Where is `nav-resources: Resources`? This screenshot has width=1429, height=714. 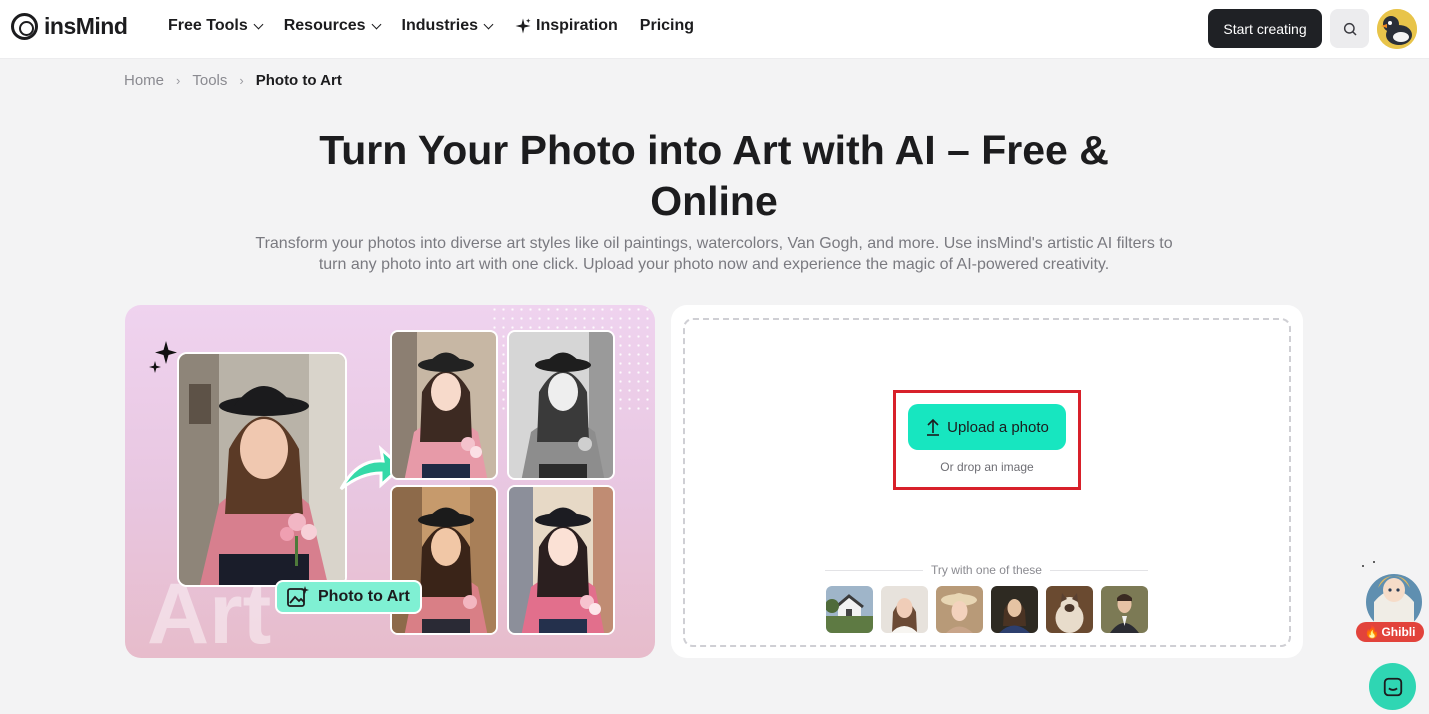 nav-resources: Resources is located at coordinates (332, 26).